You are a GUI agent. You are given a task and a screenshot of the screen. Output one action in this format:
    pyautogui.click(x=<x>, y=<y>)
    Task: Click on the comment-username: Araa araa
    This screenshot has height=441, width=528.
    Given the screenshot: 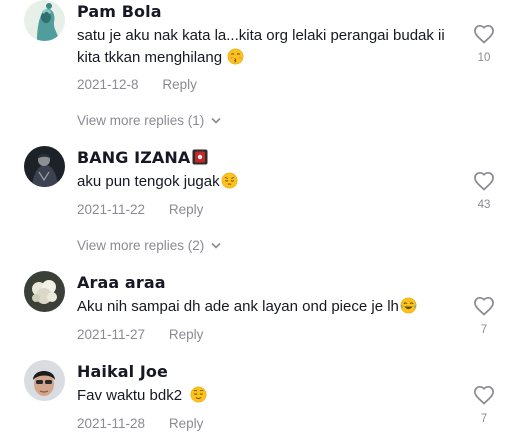 What is the action you would take?
    pyautogui.click(x=121, y=282)
    